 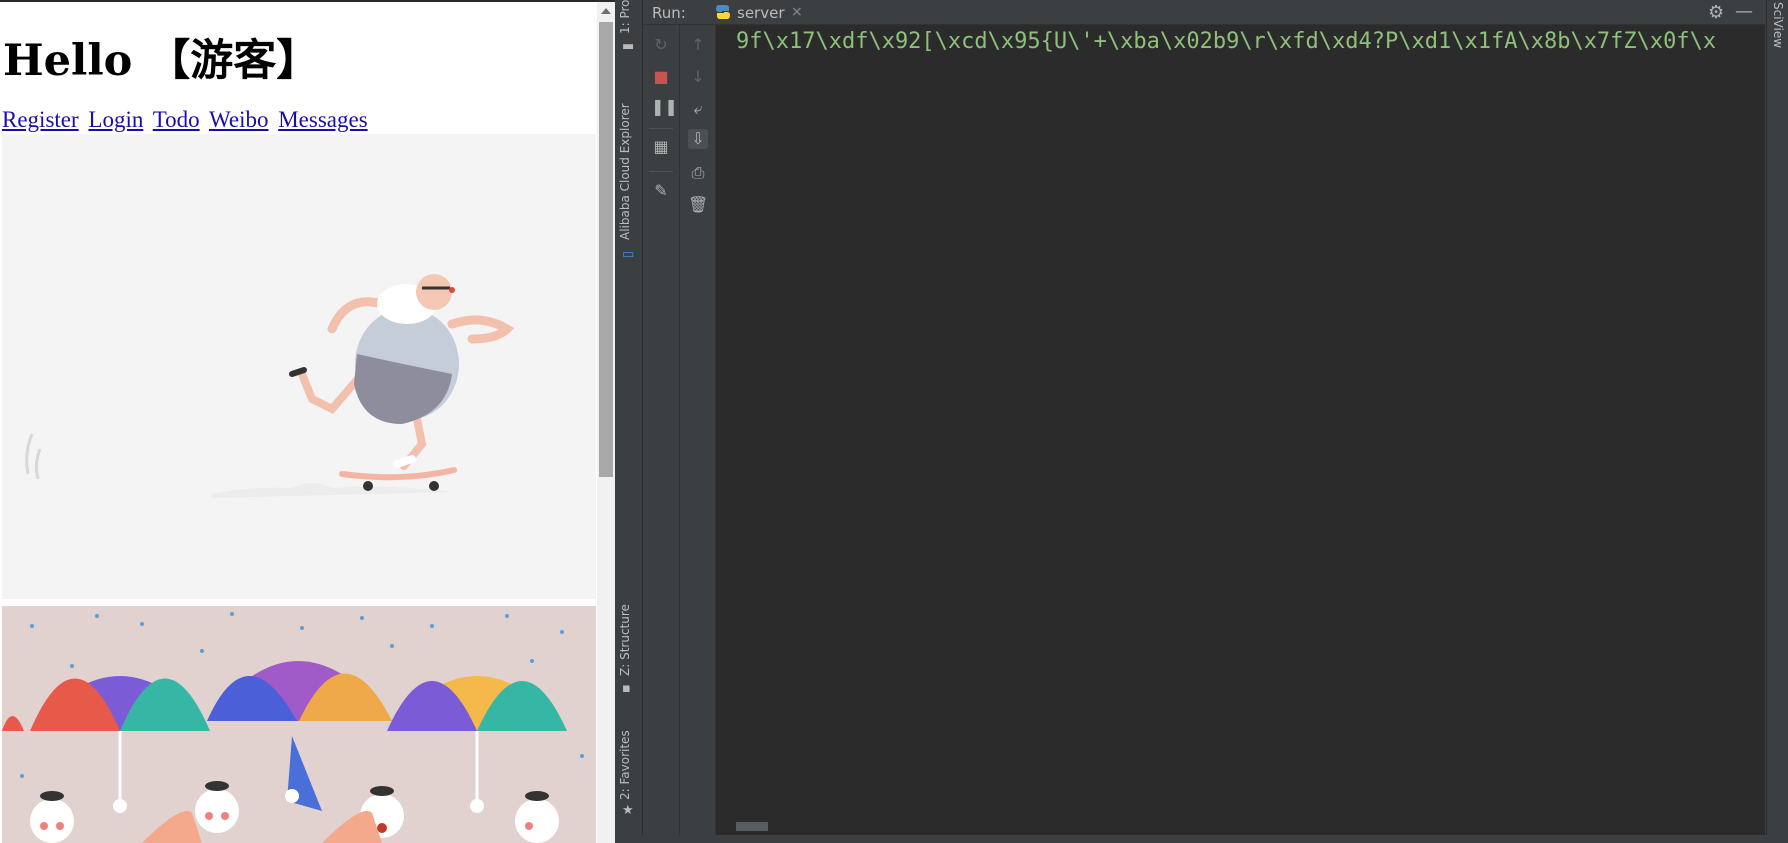 I want to click on console-horizontal-scrollbar, so click(x=752, y=826).